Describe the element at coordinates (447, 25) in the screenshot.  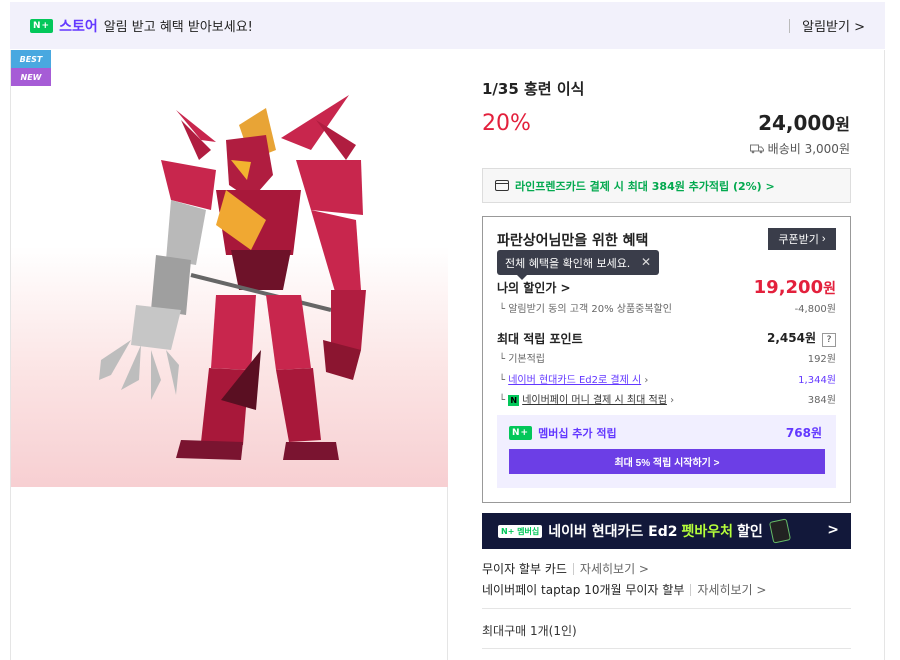
I see `alarm-banner: N+ 스토어 알림 받고 혜택 받아보세요! 알림받기 >` at that location.